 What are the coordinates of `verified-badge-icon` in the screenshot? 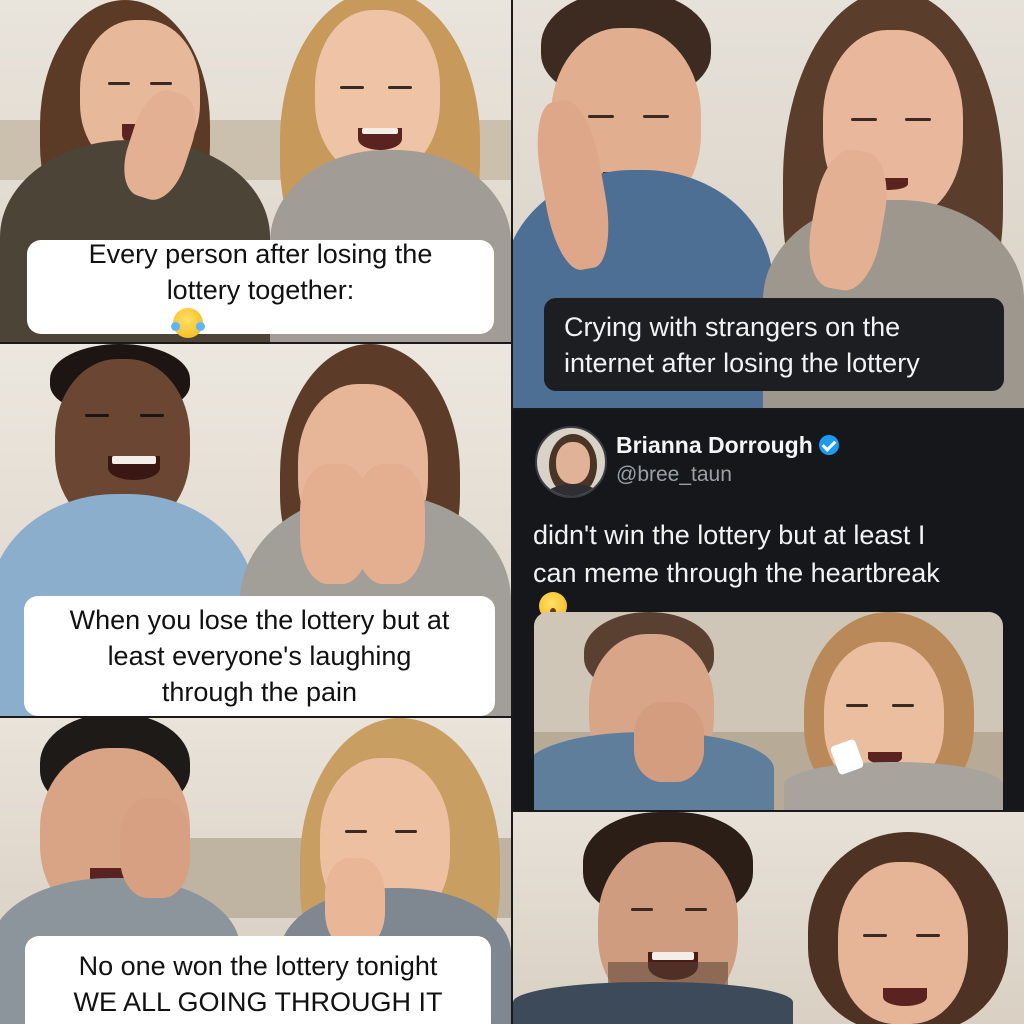 It's located at (828, 445).